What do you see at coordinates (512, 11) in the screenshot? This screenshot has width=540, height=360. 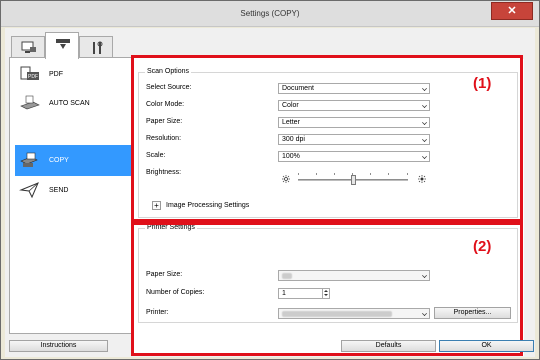 I see `close-button: ✕` at bounding box center [512, 11].